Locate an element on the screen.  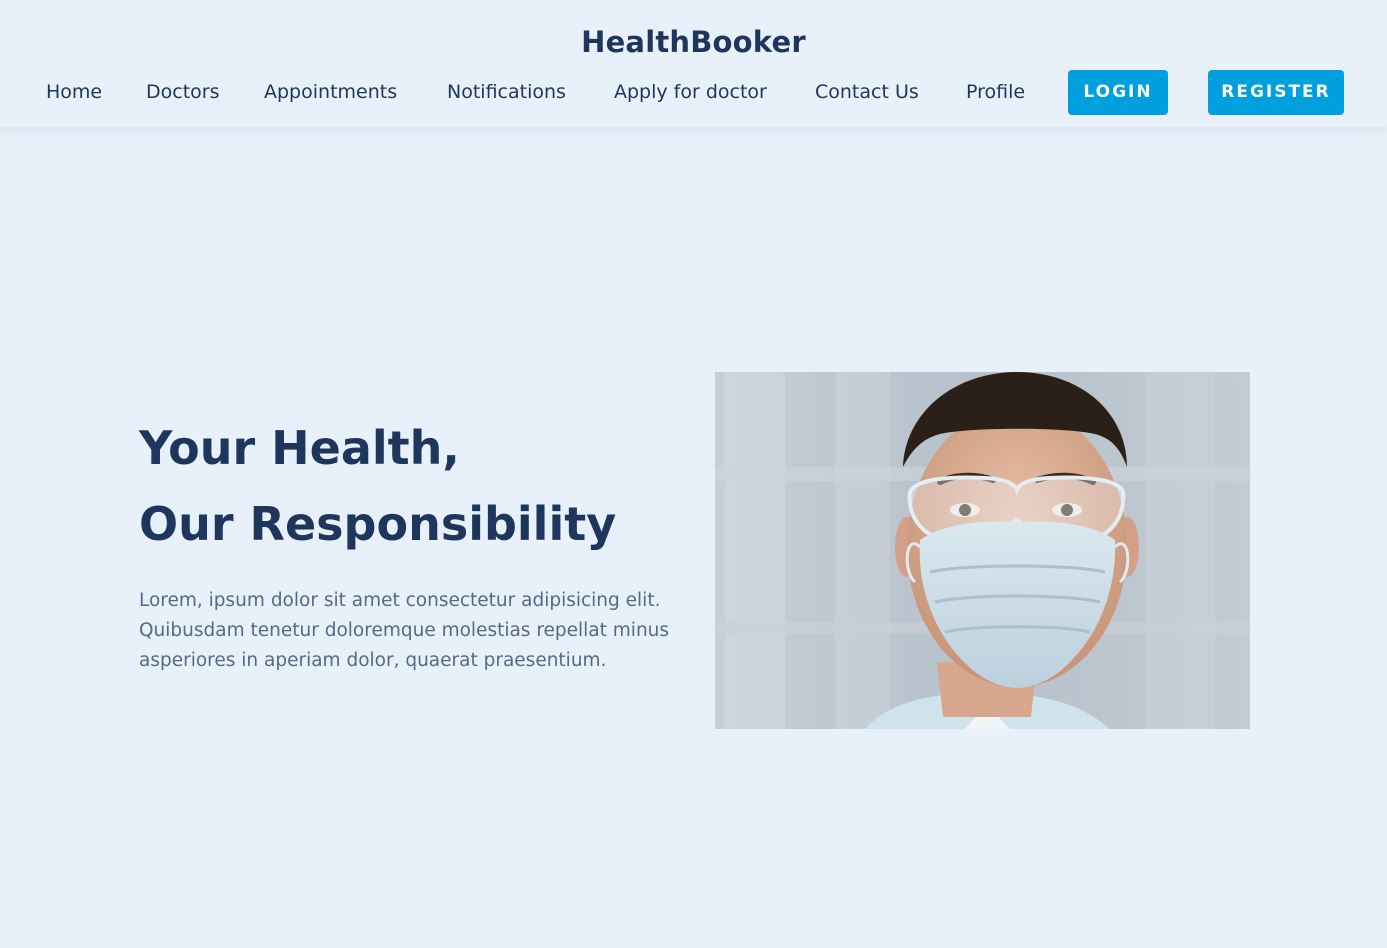
nav-link-home: Home is located at coordinates (74, 92).